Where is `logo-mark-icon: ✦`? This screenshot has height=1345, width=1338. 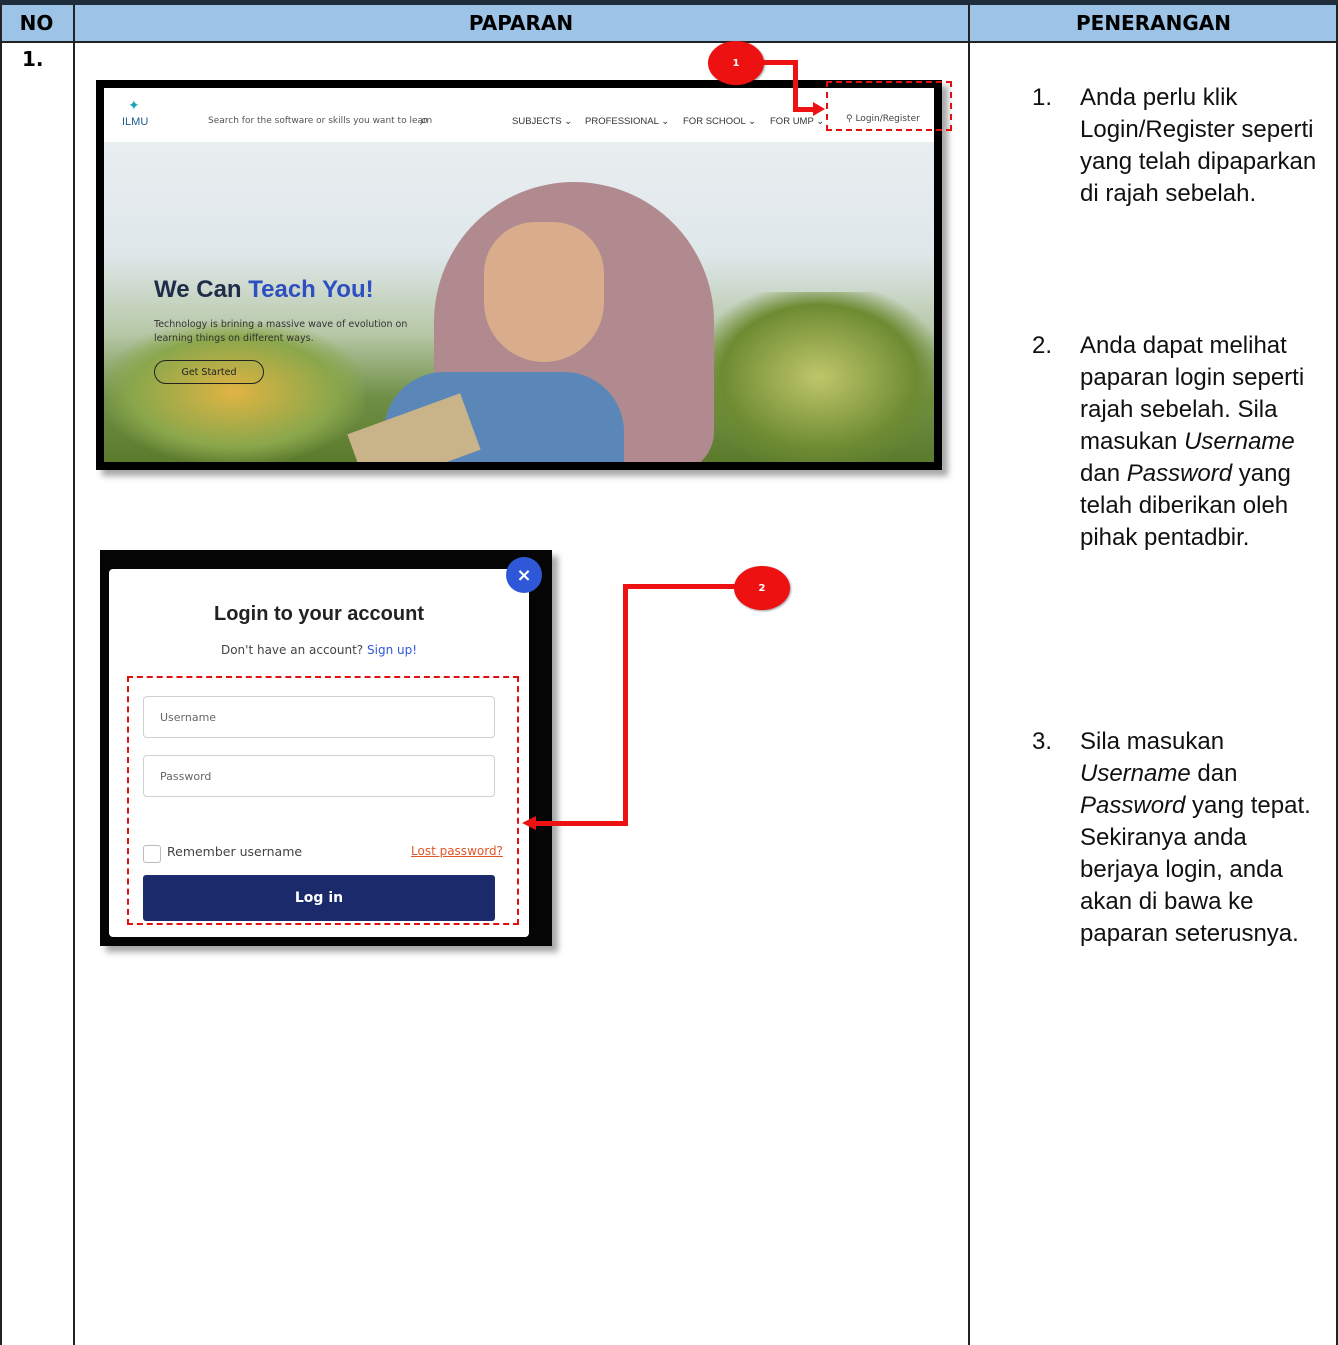 logo-mark-icon: ✦ is located at coordinates (134, 106).